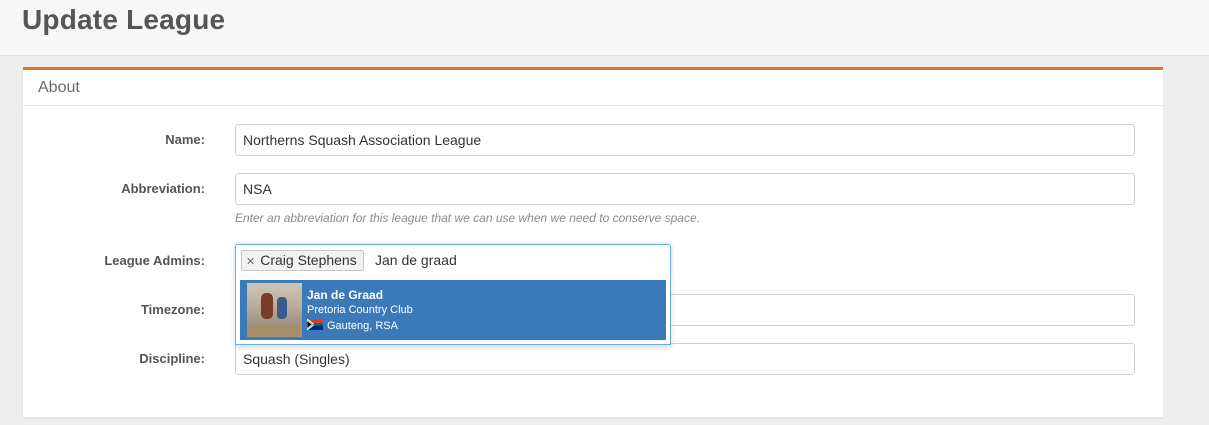  Describe the element at coordinates (685, 140) in the screenshot. I see `name-input: Northerns Squash Association League` at that location.